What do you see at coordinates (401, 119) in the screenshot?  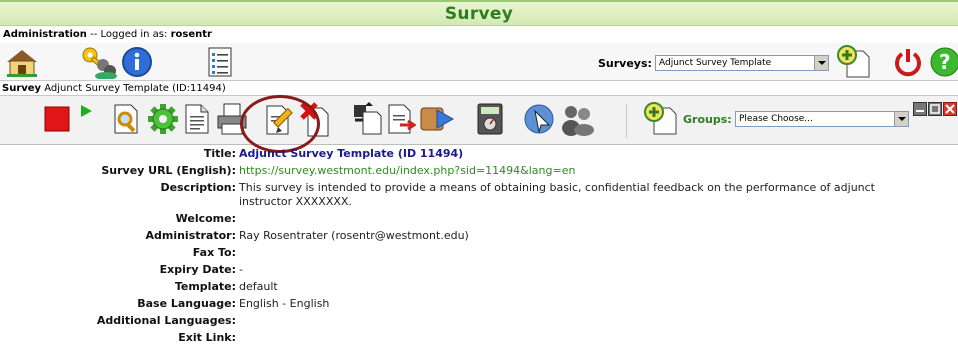 I see `import-icon` at bounding box center [401, 119].